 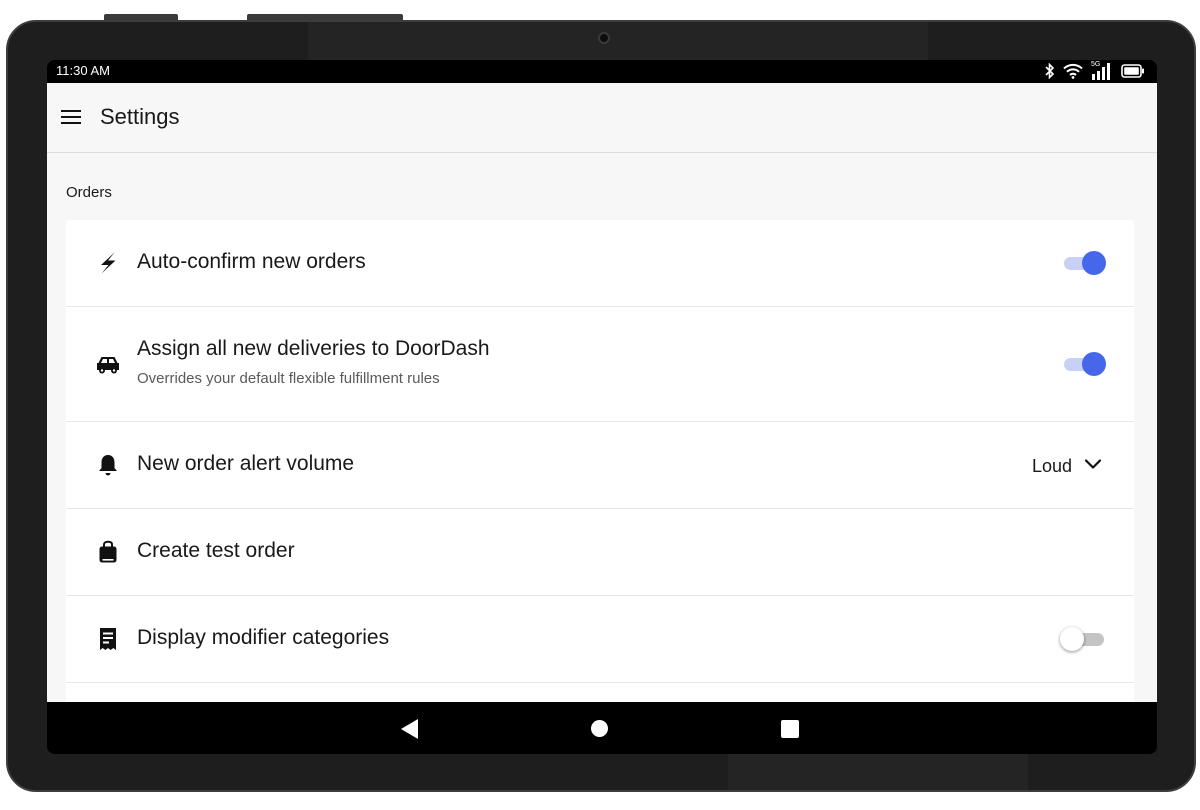 I want to click on page-title: Settings, so click(x=140, y=116).